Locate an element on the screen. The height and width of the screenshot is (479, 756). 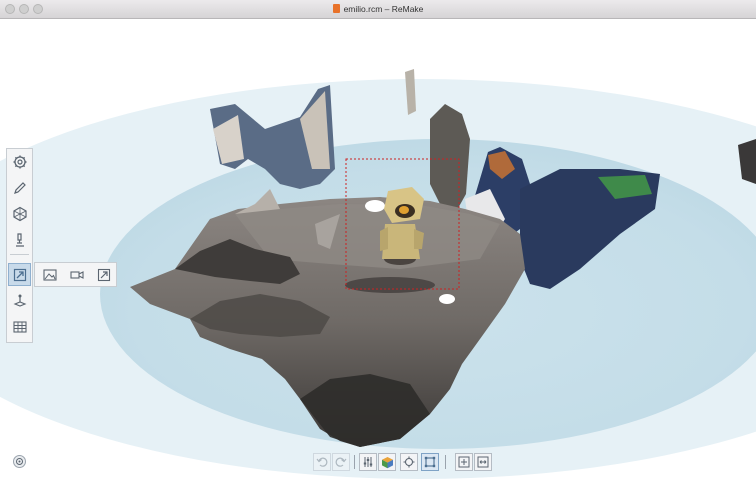
left-toolbar is located at coordinates (19, 245).